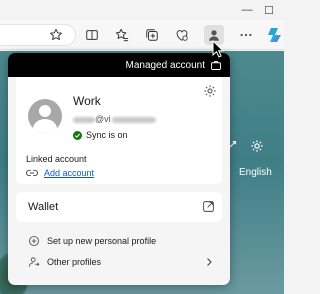  What do you see at coordinates (119, 65) in the screenshot?
I see `managed-account-banner: Managed account` at bounding box center [119, 65].